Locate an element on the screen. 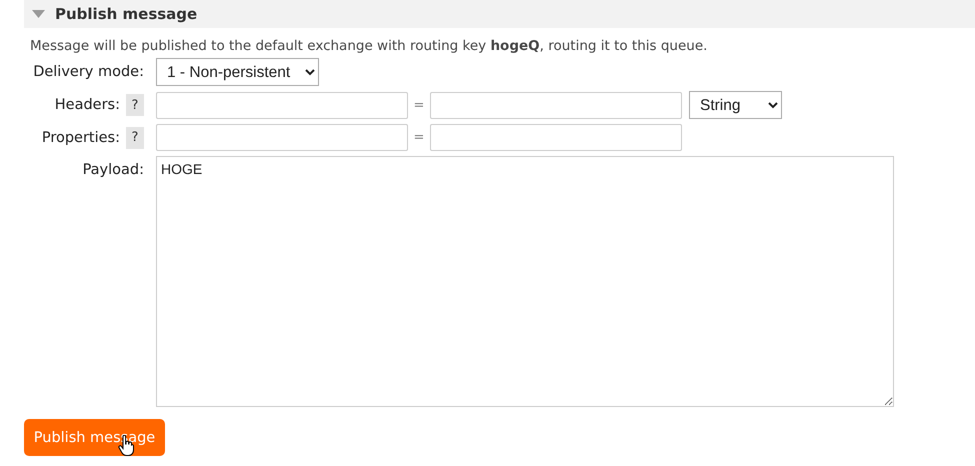  type-dropdown: String is located at coordinates (735, 105).